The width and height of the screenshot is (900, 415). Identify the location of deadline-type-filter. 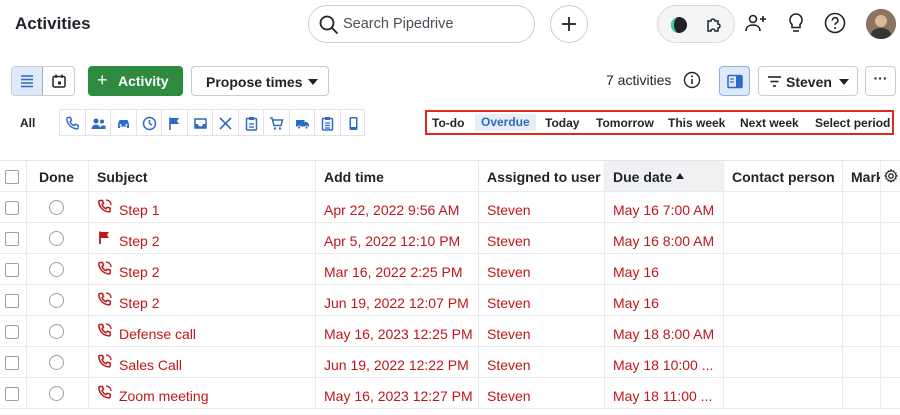
(148, 122).